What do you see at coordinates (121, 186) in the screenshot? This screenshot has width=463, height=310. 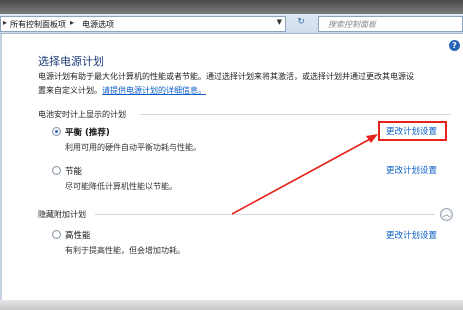 I see `plan-desc-power-saver: 尽可能降低计算机性能以节能。` at bounding box center [121, 186].